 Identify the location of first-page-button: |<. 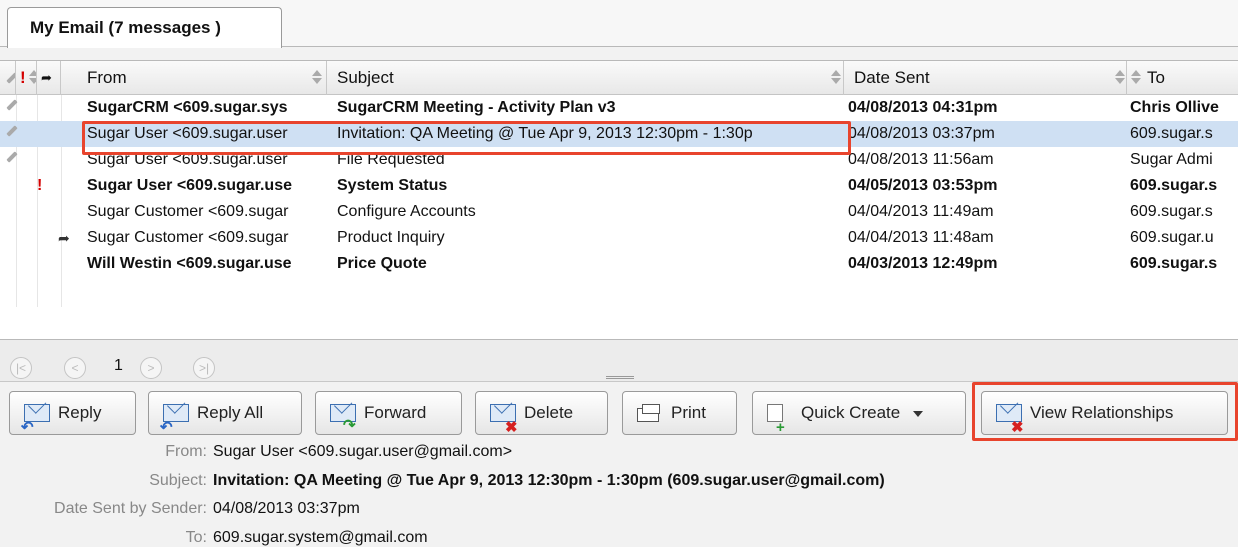
(21, 368).